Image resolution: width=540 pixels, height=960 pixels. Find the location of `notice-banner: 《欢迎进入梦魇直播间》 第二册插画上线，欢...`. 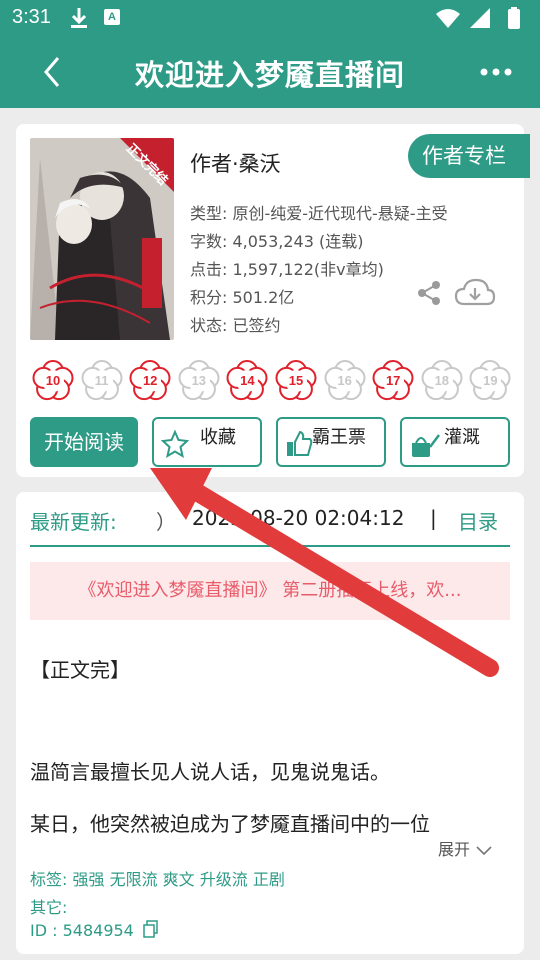

notice-banner: 《欢迎进入梦魇直播间》 第二册插画上线，欢... is located at coordinates (270, 591).